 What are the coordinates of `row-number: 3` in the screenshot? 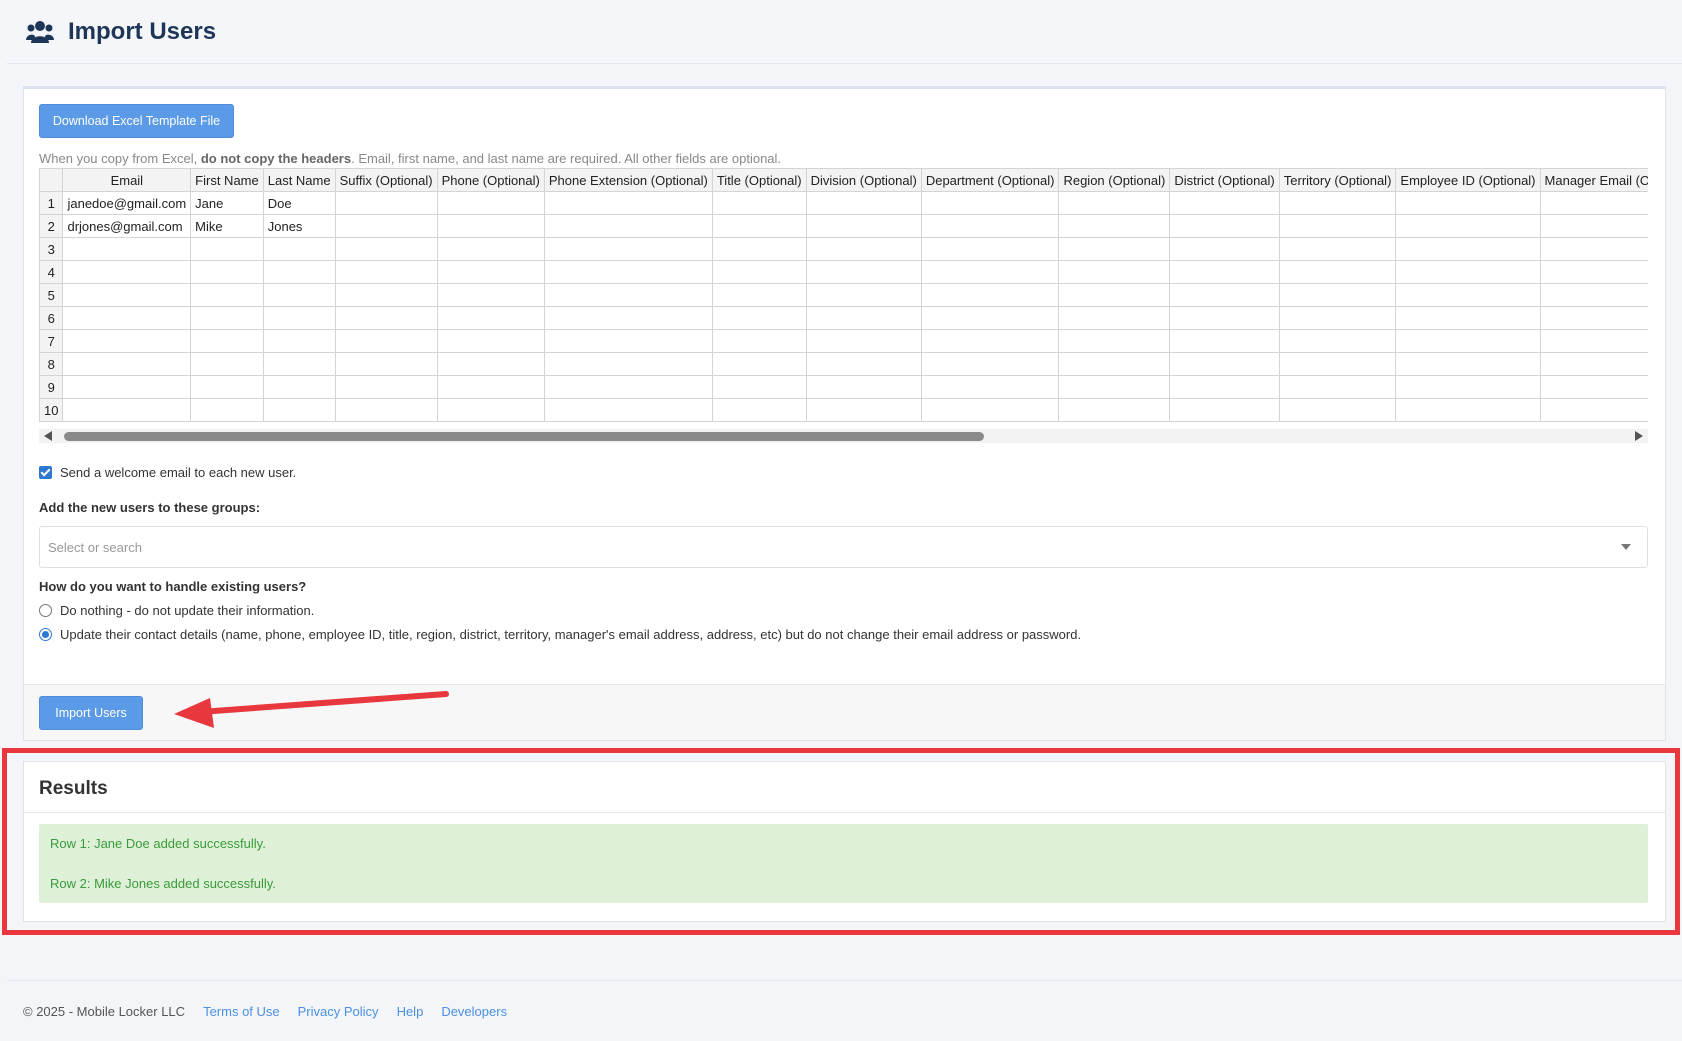 It's located at (51, 249).